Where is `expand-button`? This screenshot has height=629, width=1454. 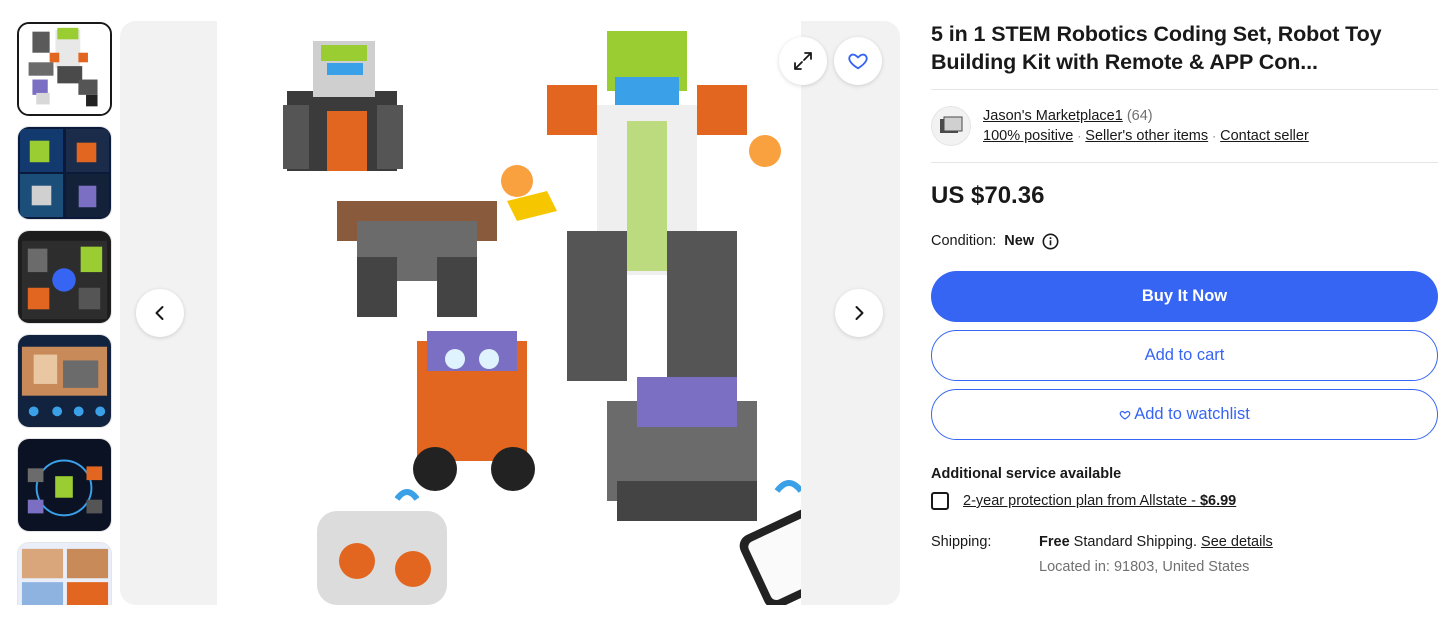 expand-button is located at coordinates (803, 61).